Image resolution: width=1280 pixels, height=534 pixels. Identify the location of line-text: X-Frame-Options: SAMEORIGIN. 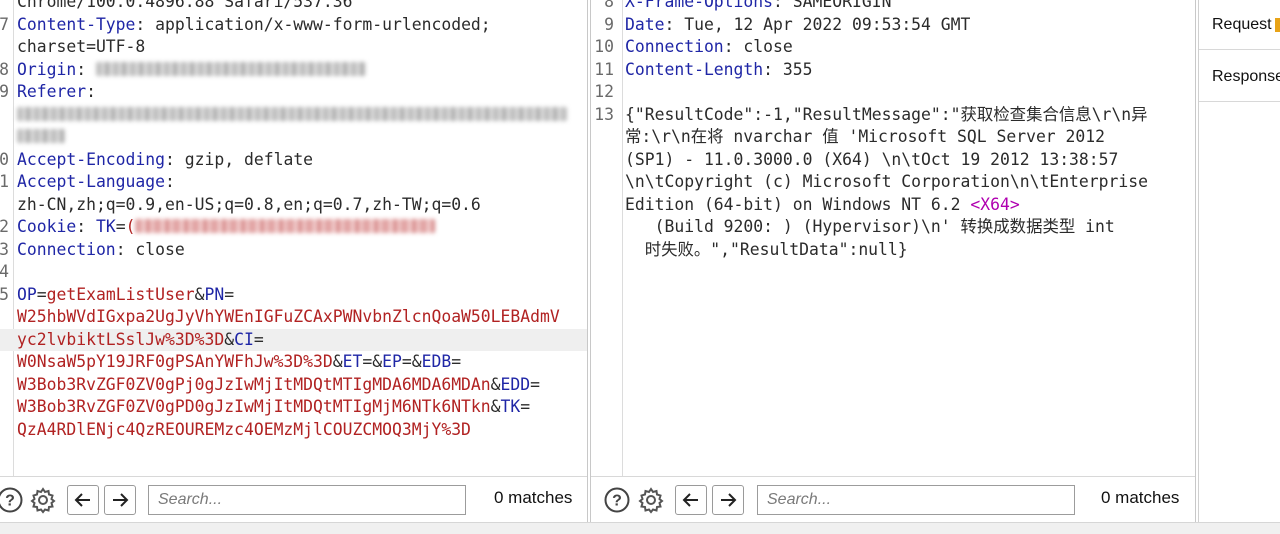
(758, 7).